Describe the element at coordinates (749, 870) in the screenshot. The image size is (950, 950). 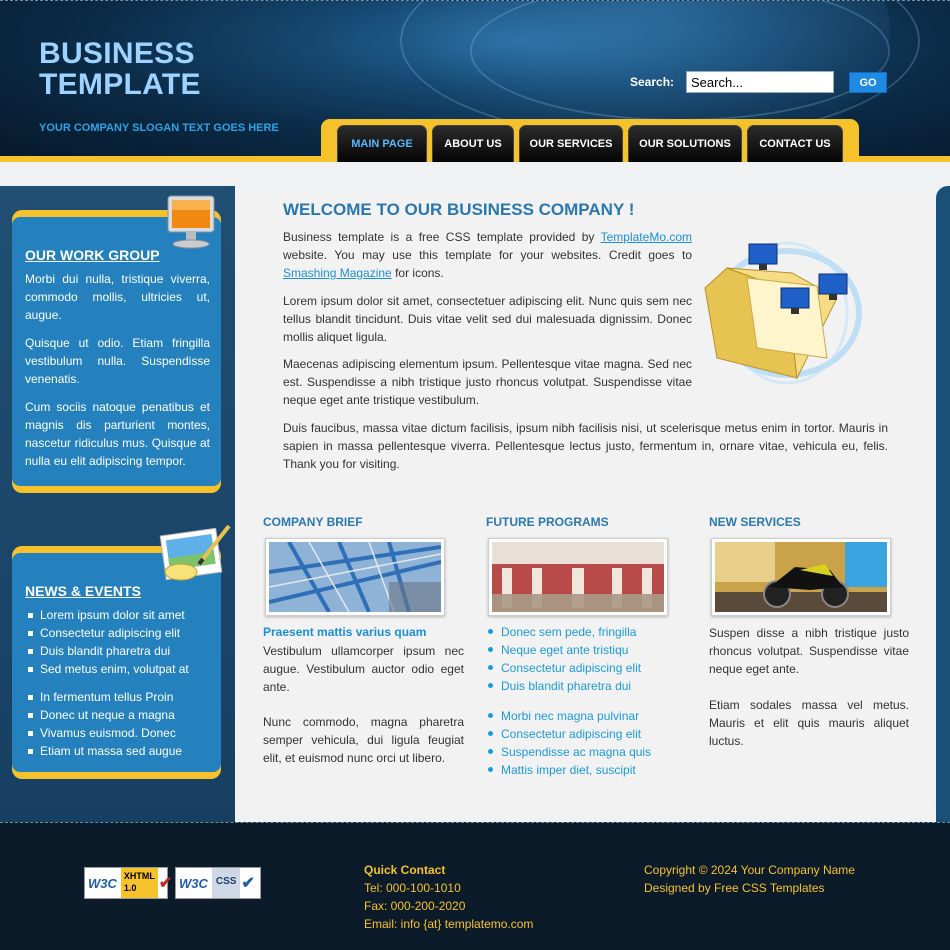
I see `copyright: Copyright © 2024 Your Company Name` at that location.